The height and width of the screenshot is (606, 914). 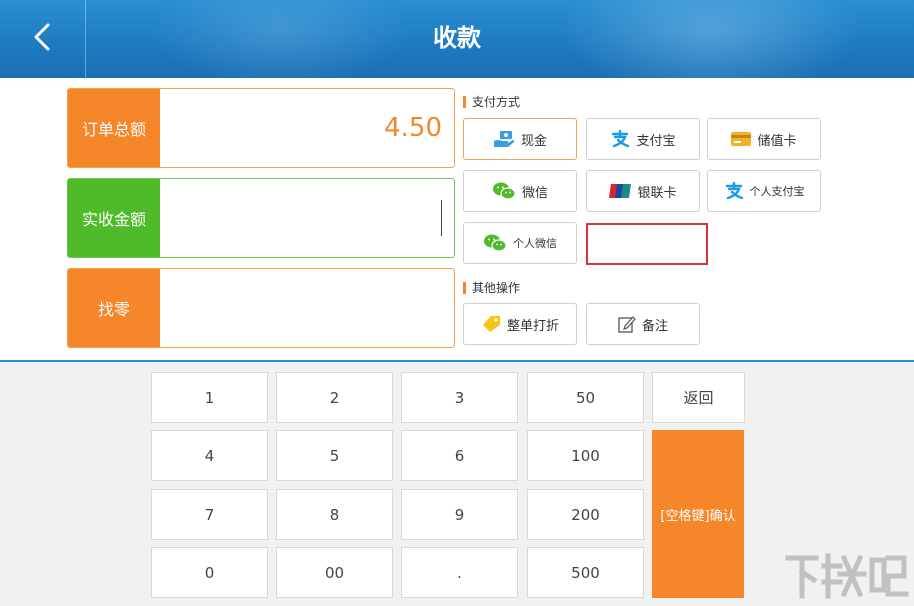 I want to click on key-3: 3, so click(x=459, y=397).